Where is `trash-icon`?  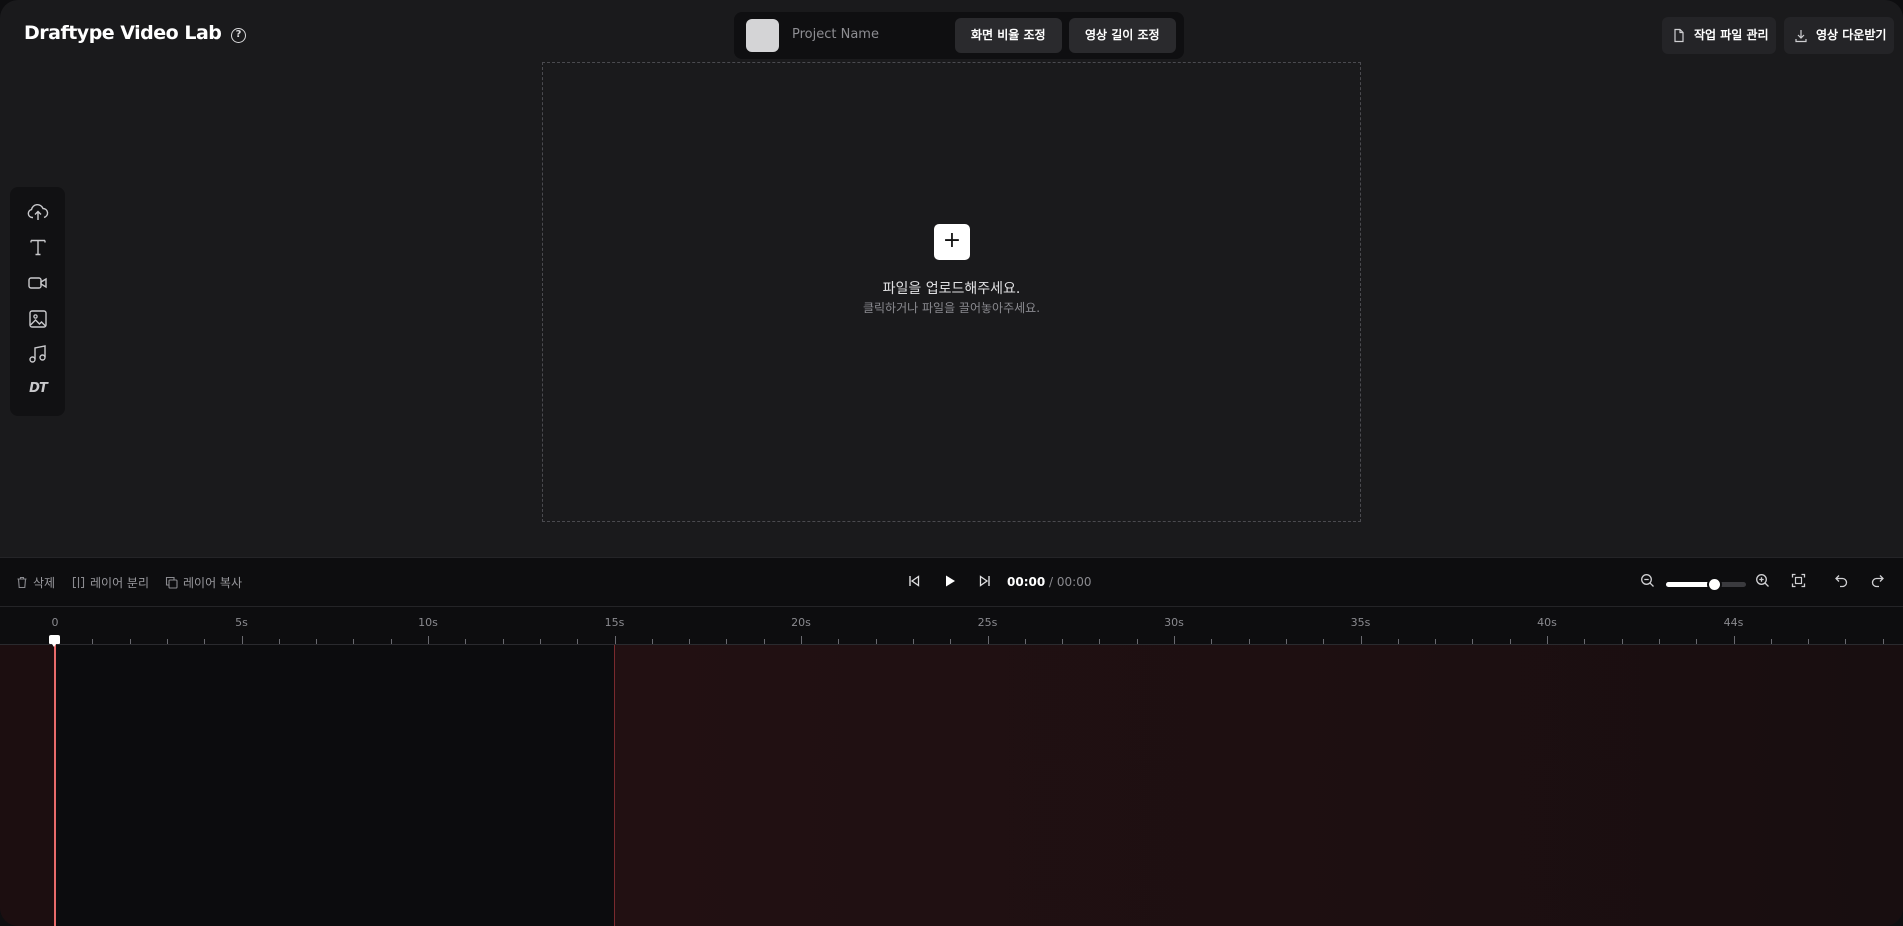 trash-icon is located at coordinates (22, 582).